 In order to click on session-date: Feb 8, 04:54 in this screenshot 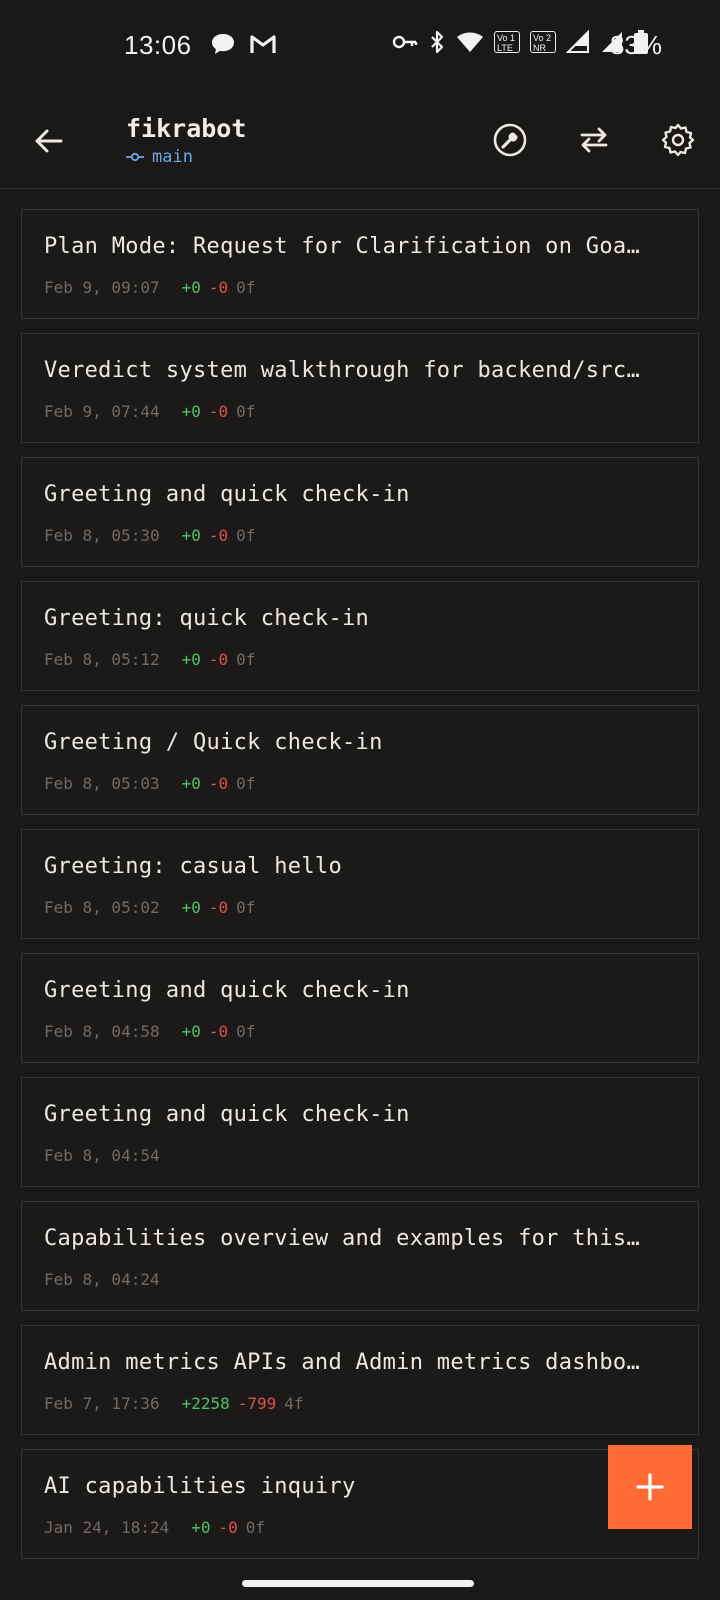, I will do `click(102, 1155)`.